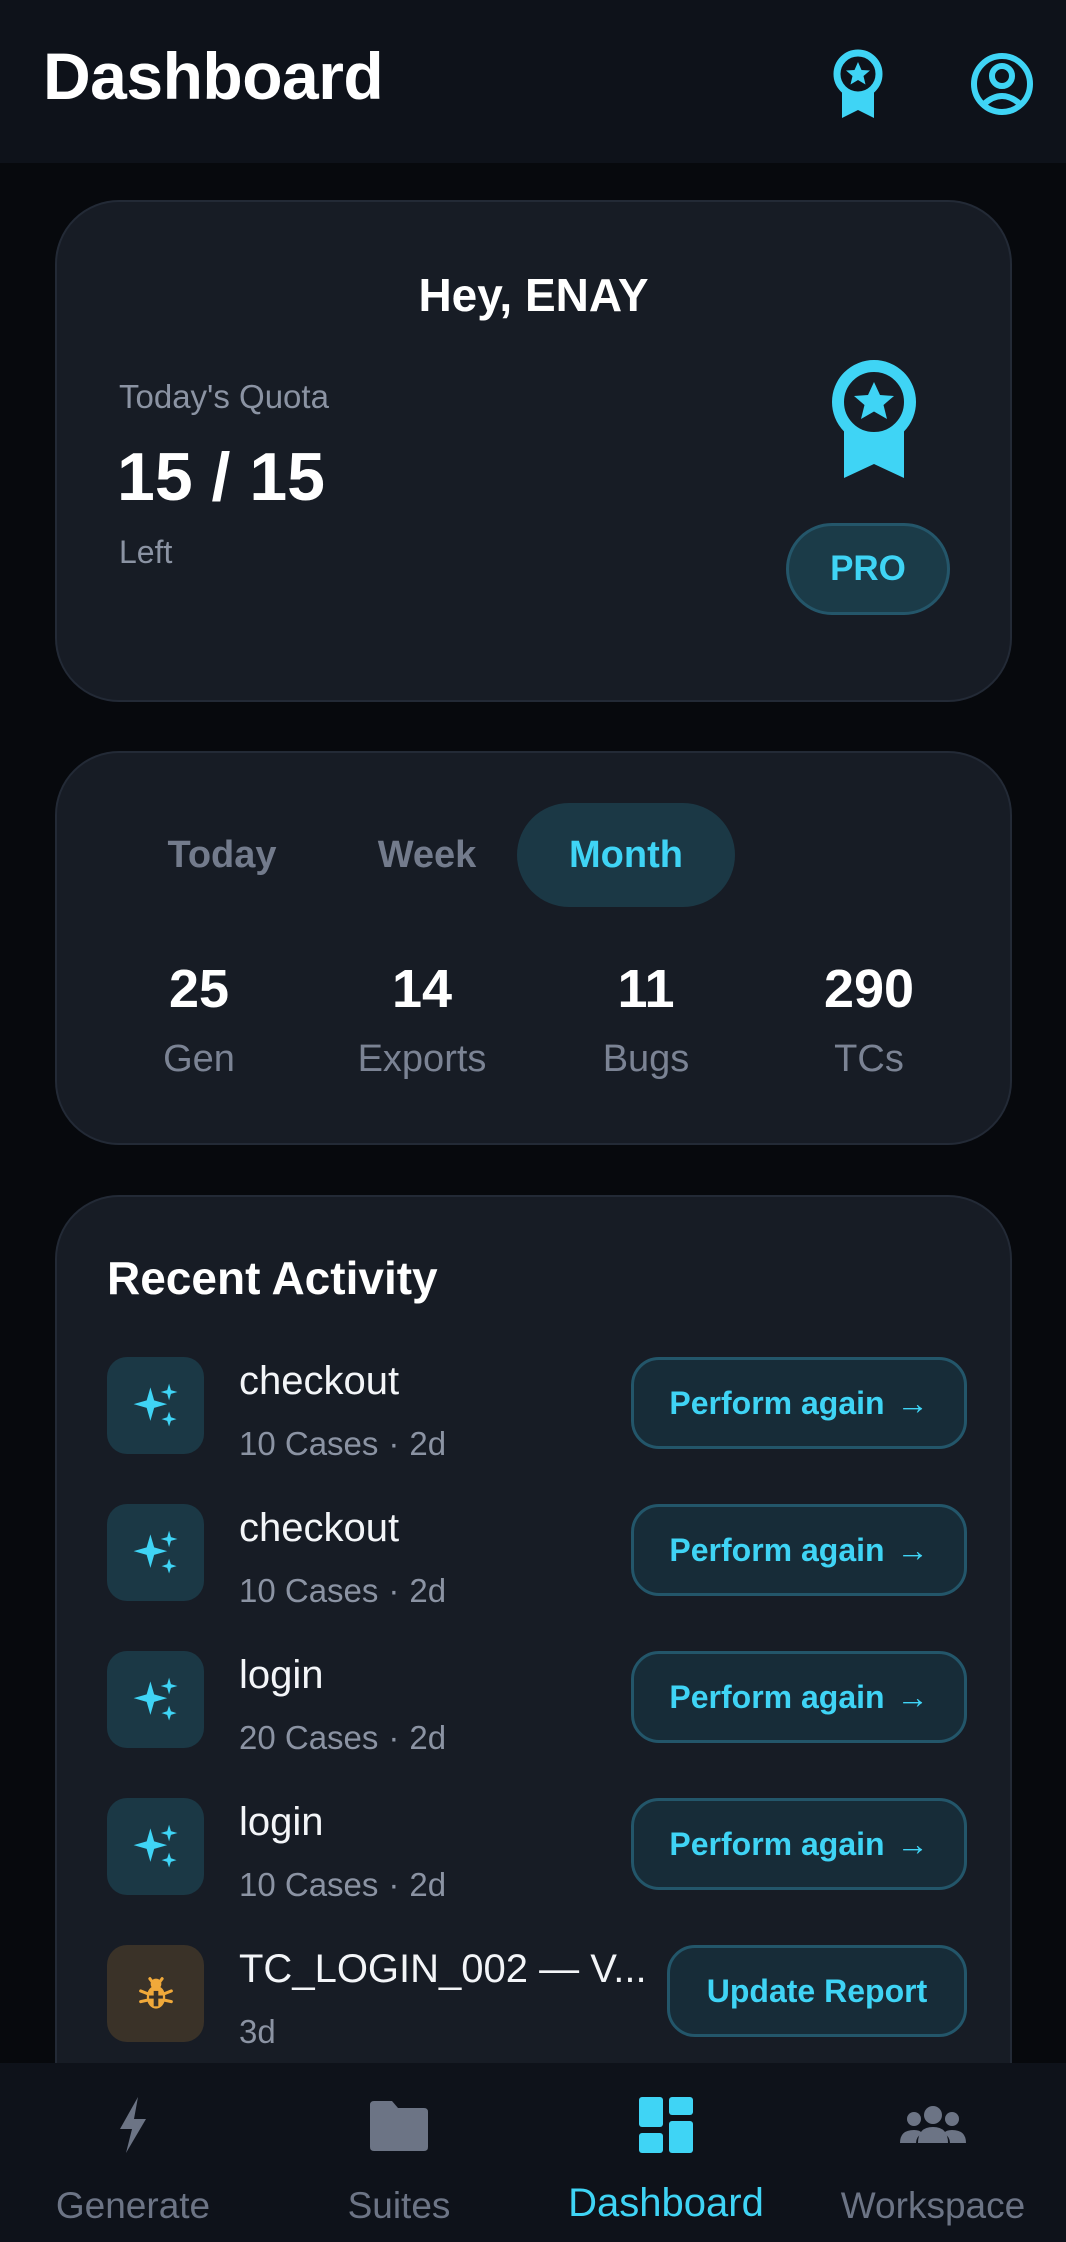  What do you see at coordinates (133, 2125) in the screenshot?
I see `bolt-icon` at bounding box center [133, 2125].